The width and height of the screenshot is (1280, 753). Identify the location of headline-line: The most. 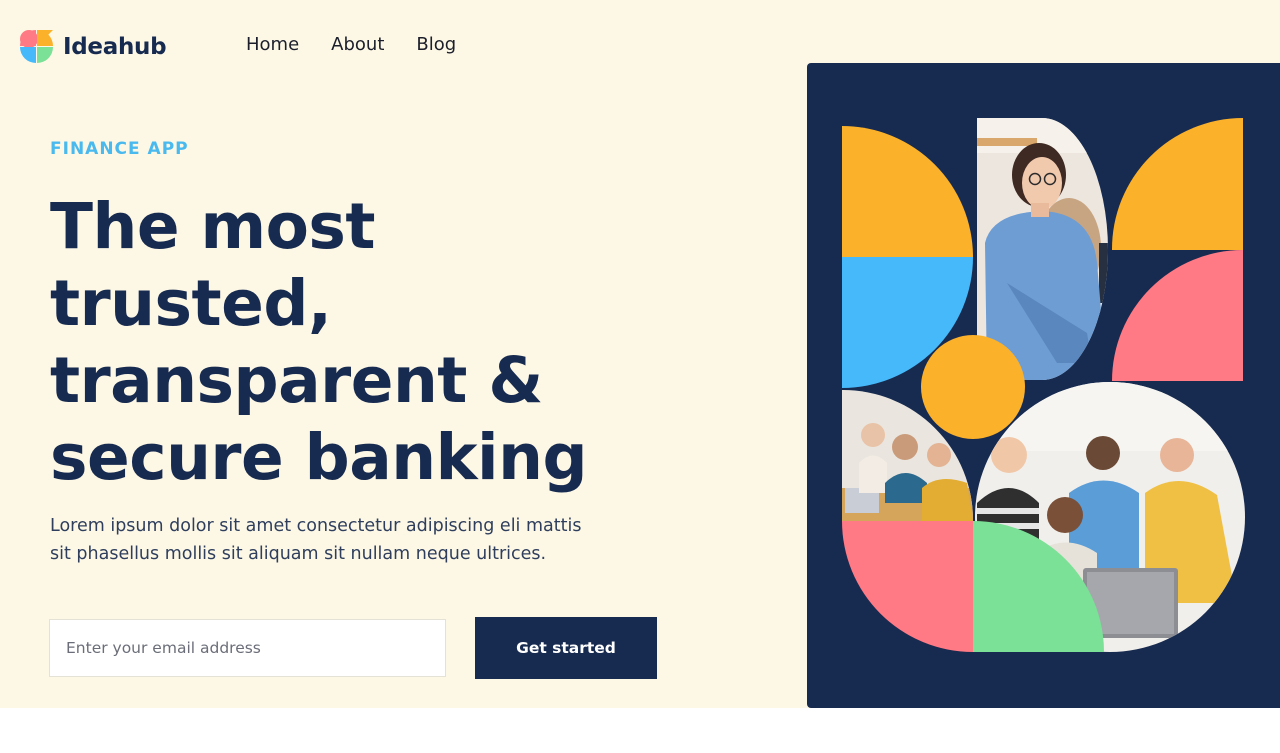
(213, 226).